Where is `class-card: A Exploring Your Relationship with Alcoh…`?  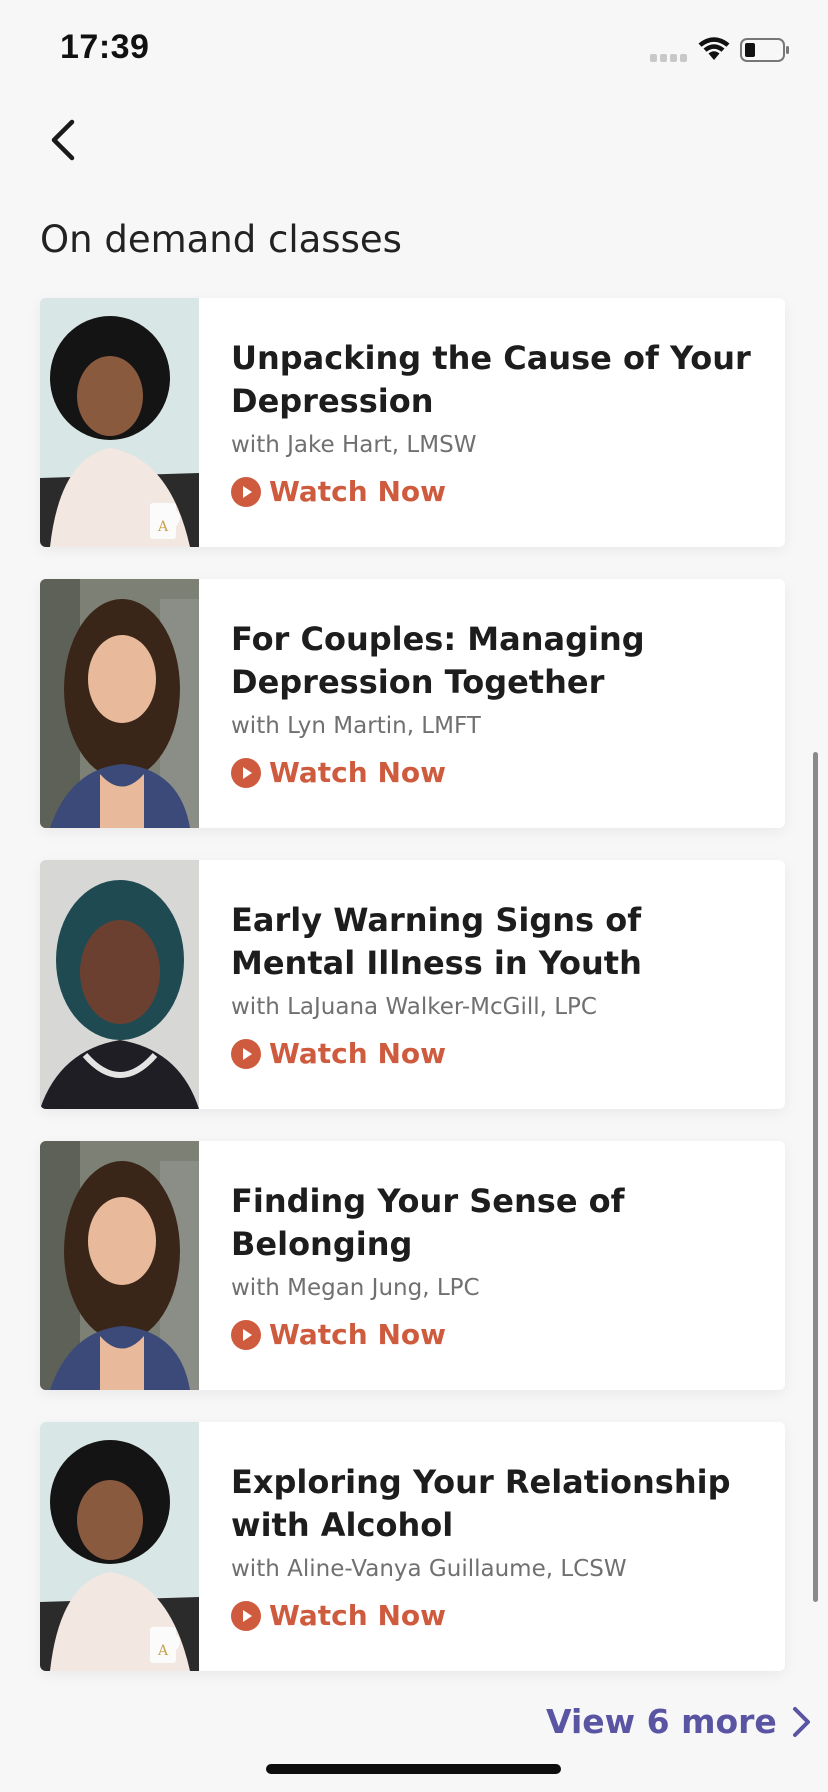
class-card: A Exploring Your Relationship with Alcoh… is located at coordinates (412, 1546).